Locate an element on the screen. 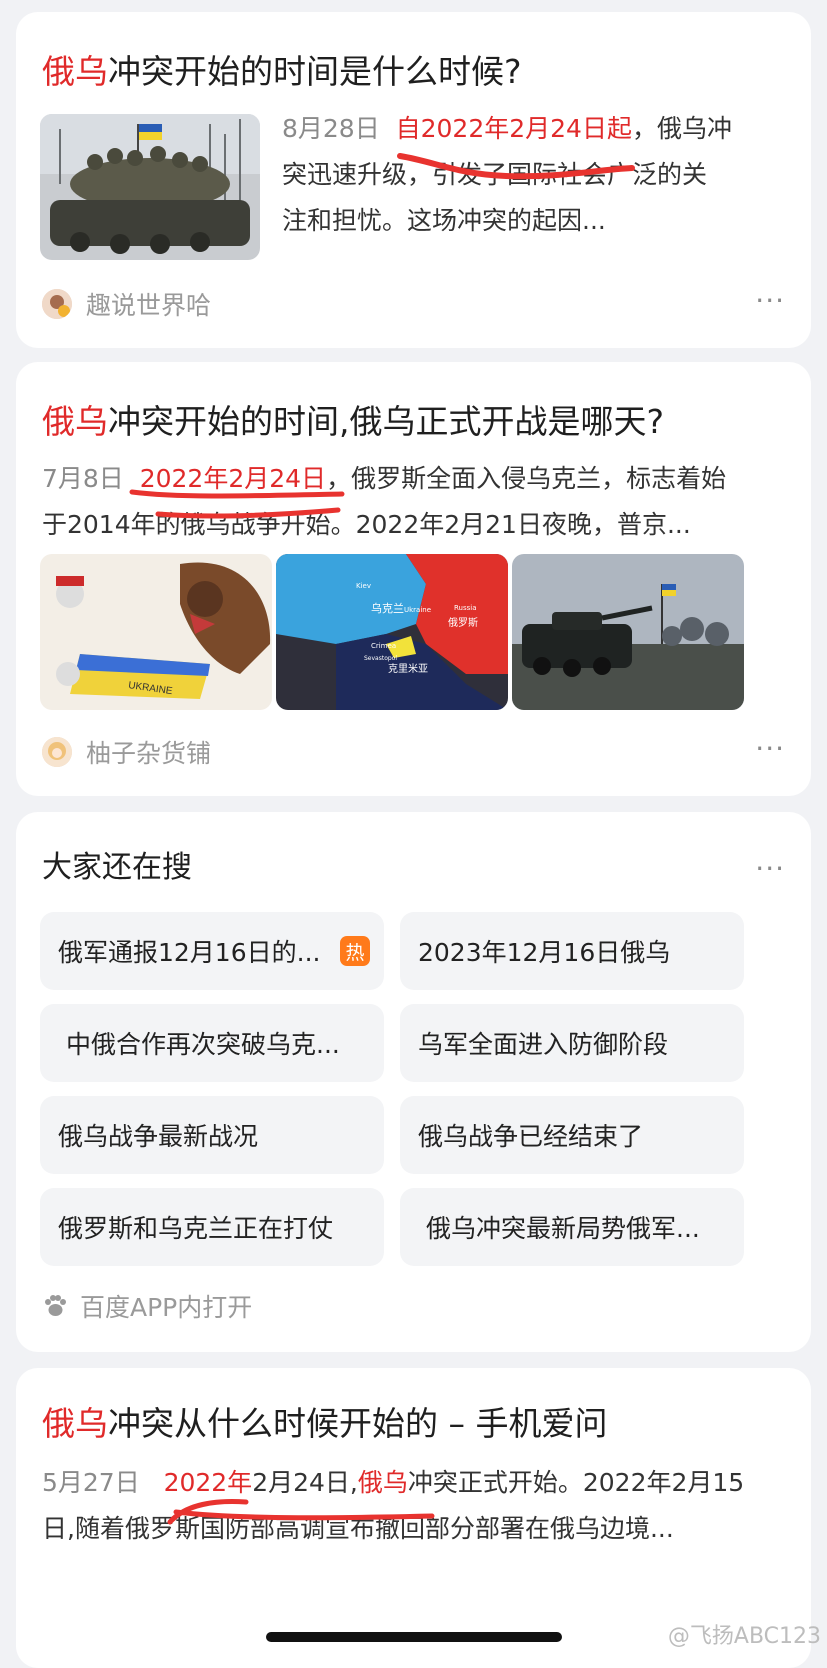  snippet-text: ，俄罗斯全面入侵乌克兰，标志着始 is located at coordinates (526, 478).